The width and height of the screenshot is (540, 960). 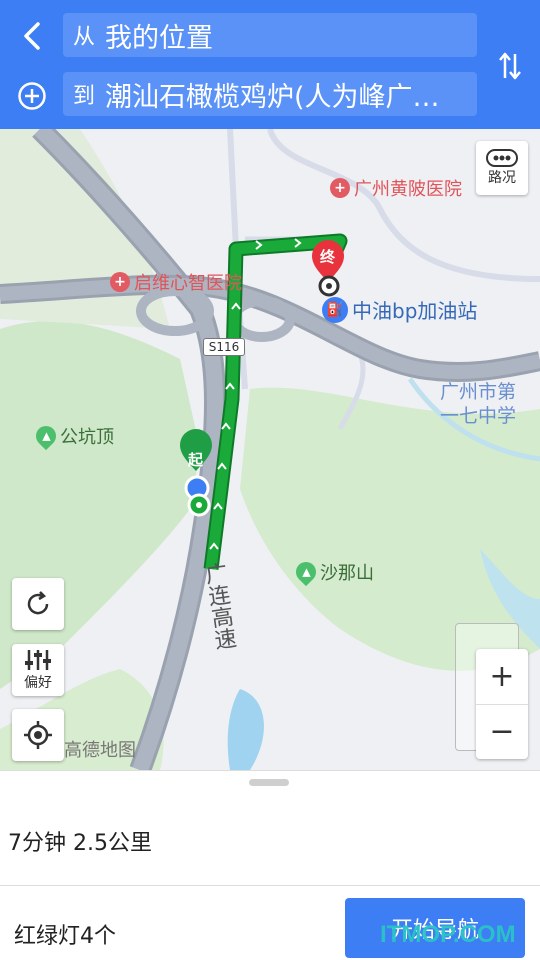 What do you see at coordinates (502, 178) in the screenshot?
I see `traffic-label: 路况` at bounding box center [502, 178].